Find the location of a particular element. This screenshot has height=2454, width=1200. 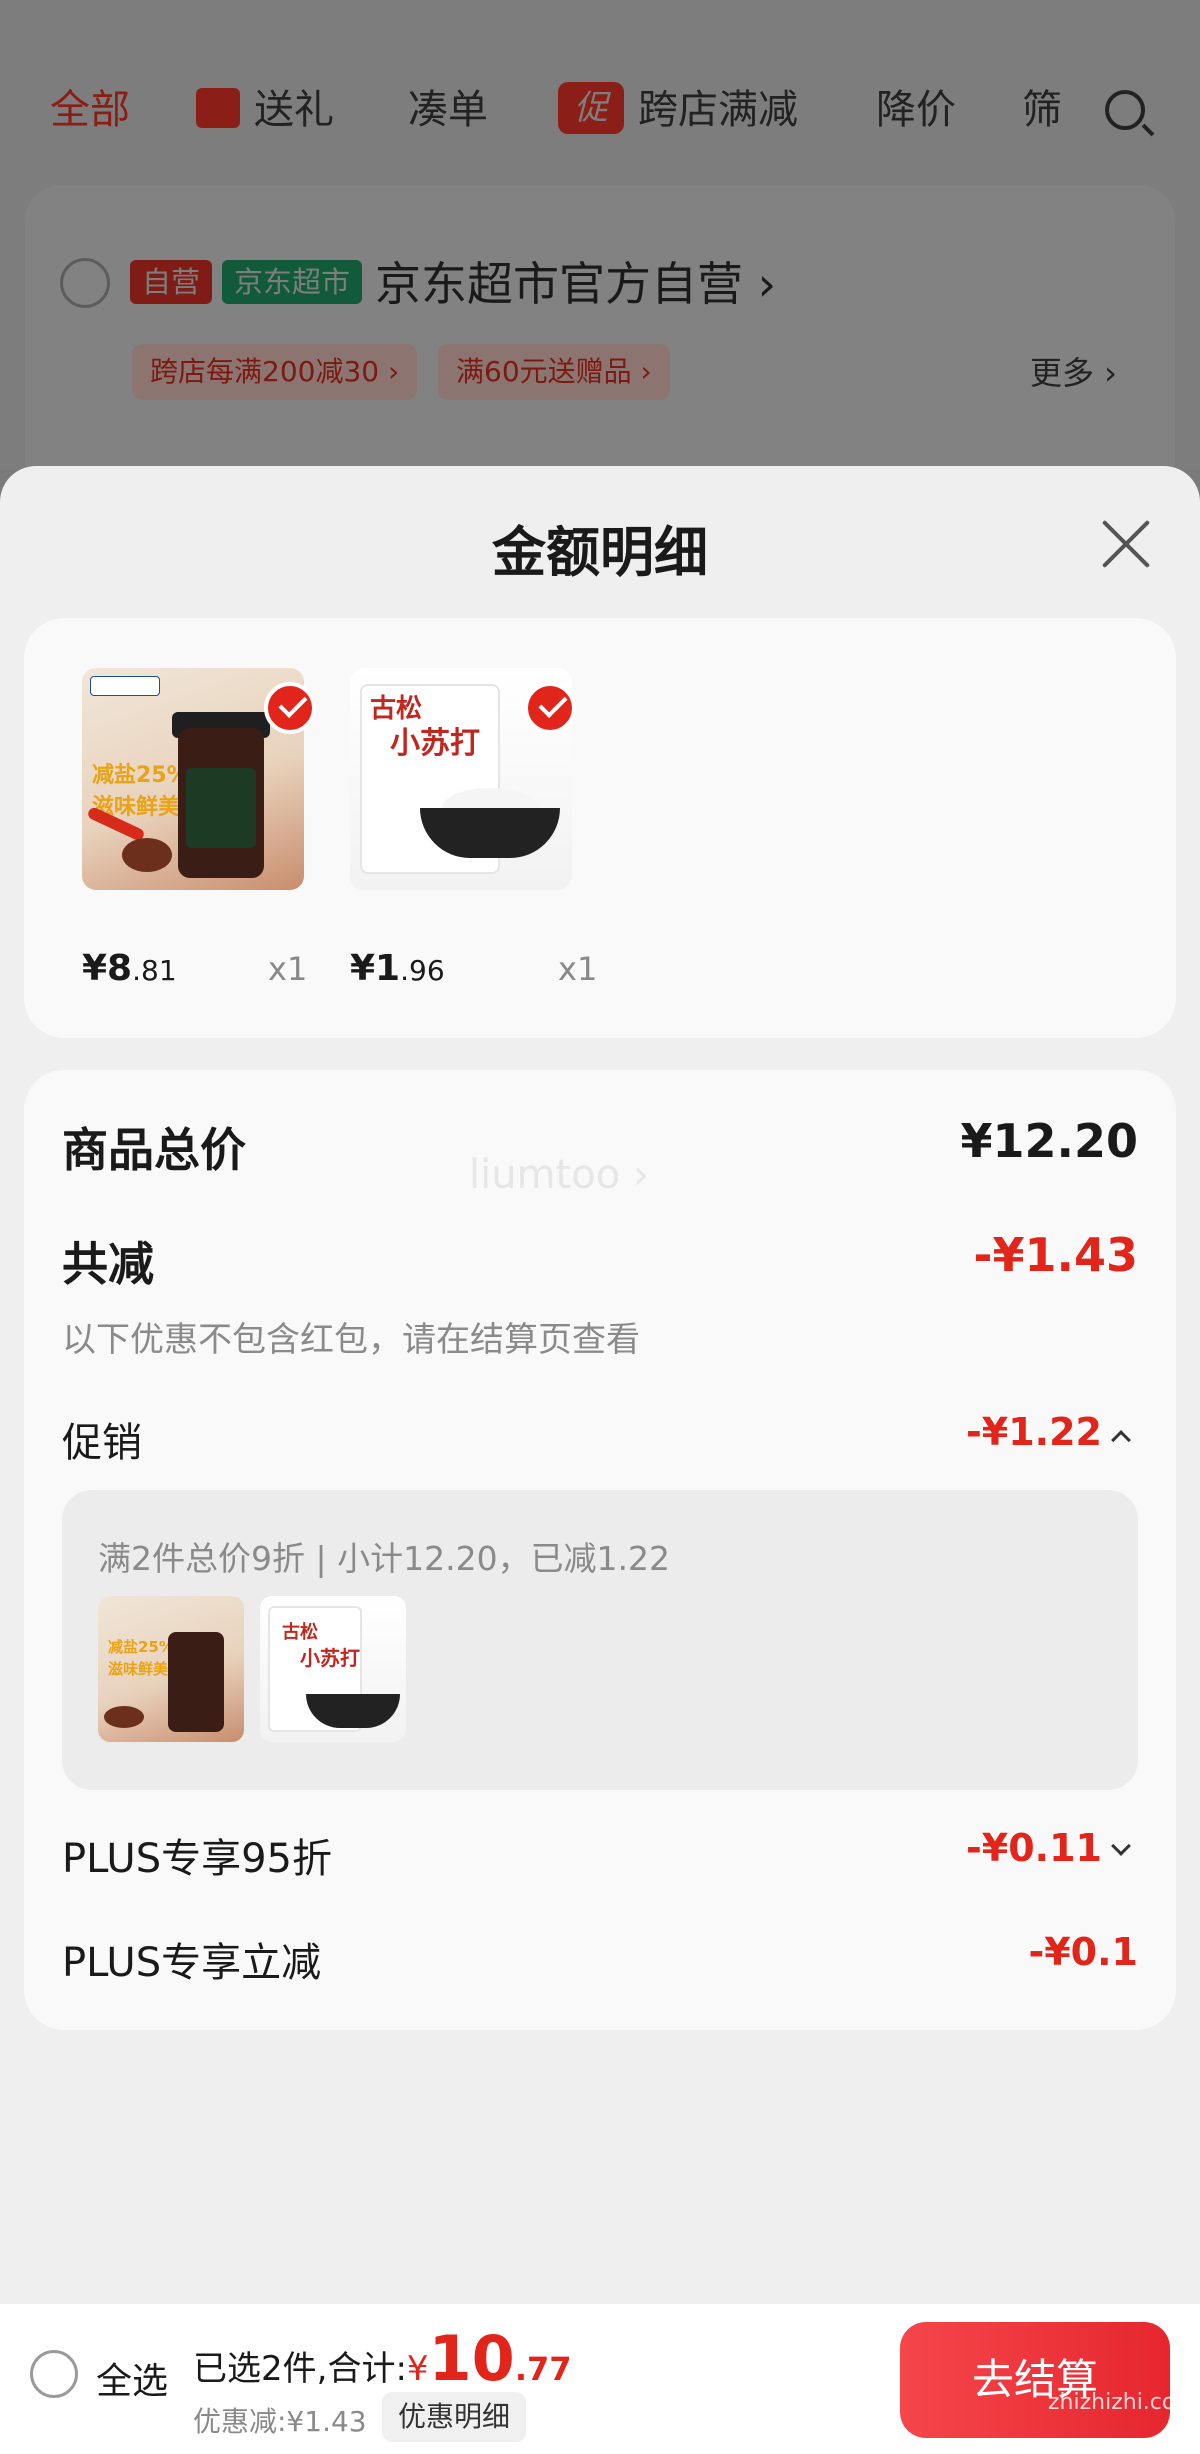

tab-bundle: 凑单 is located at coordinates (448, 110).